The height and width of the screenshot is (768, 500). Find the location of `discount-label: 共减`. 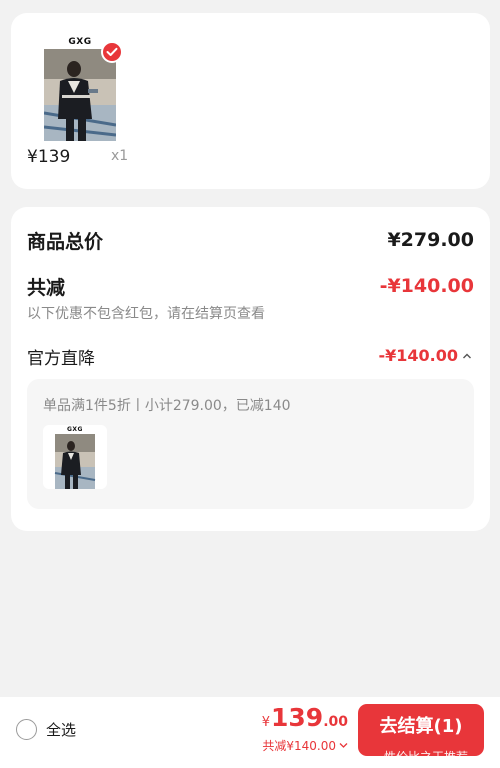

discount-label: 共减 is located at coordinates (46, 288).